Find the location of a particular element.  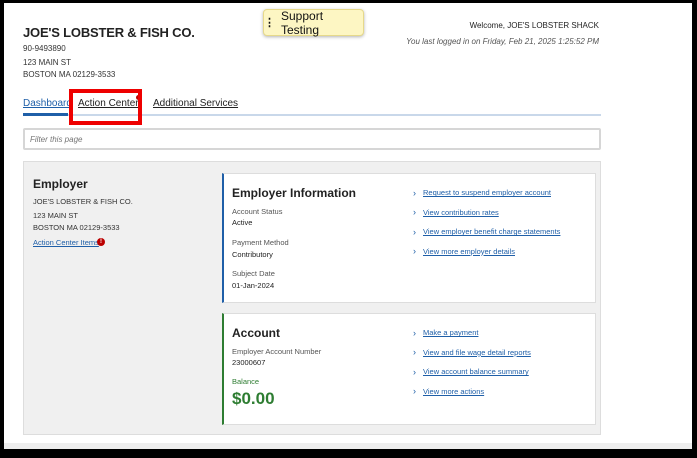

panel-employer-name: JOE'S LOBSTER & FISH CO. is located at coordinates (83, 201).